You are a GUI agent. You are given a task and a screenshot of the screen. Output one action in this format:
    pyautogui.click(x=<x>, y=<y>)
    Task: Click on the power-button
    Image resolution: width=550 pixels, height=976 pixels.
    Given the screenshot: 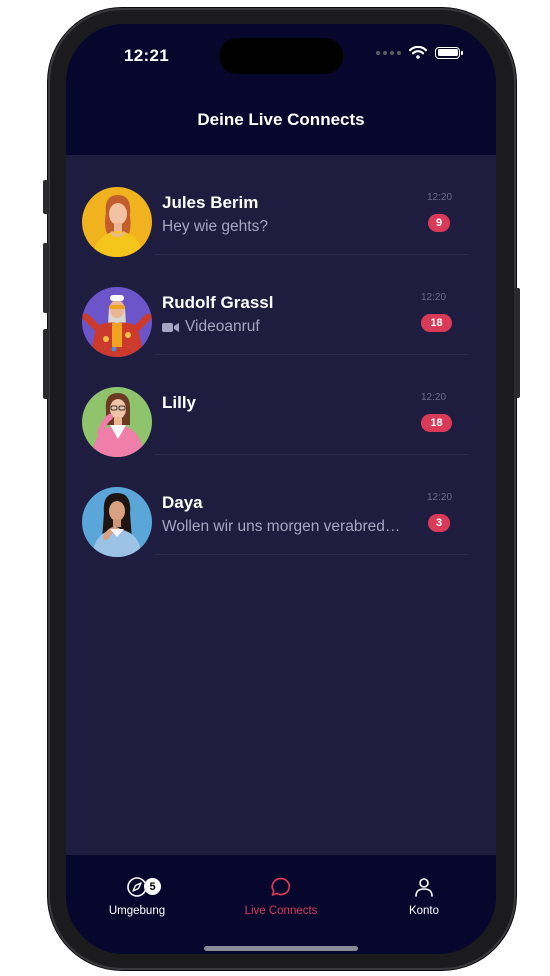 What is the action you would take?
    pyautogui.click(x=517, y=343)
    